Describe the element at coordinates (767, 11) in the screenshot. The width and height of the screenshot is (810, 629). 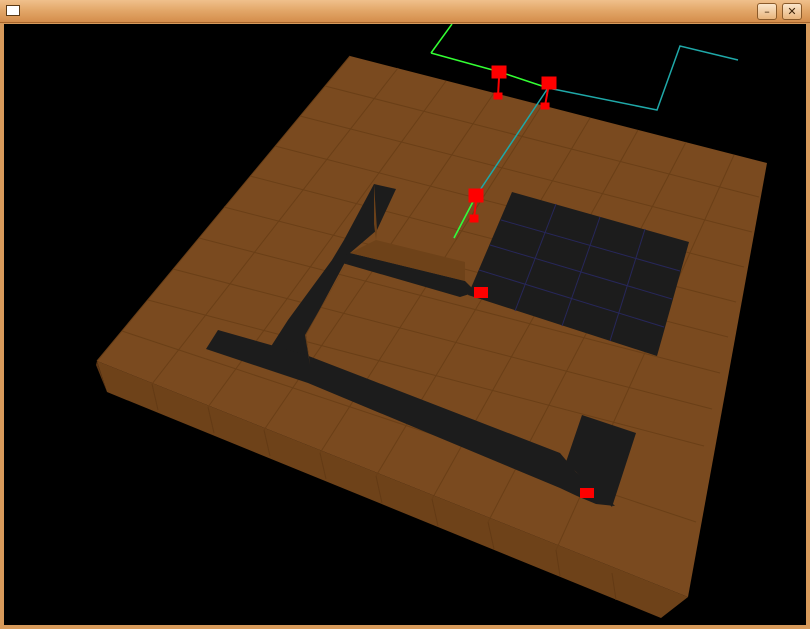
I see `minimize-button: –` at that location.